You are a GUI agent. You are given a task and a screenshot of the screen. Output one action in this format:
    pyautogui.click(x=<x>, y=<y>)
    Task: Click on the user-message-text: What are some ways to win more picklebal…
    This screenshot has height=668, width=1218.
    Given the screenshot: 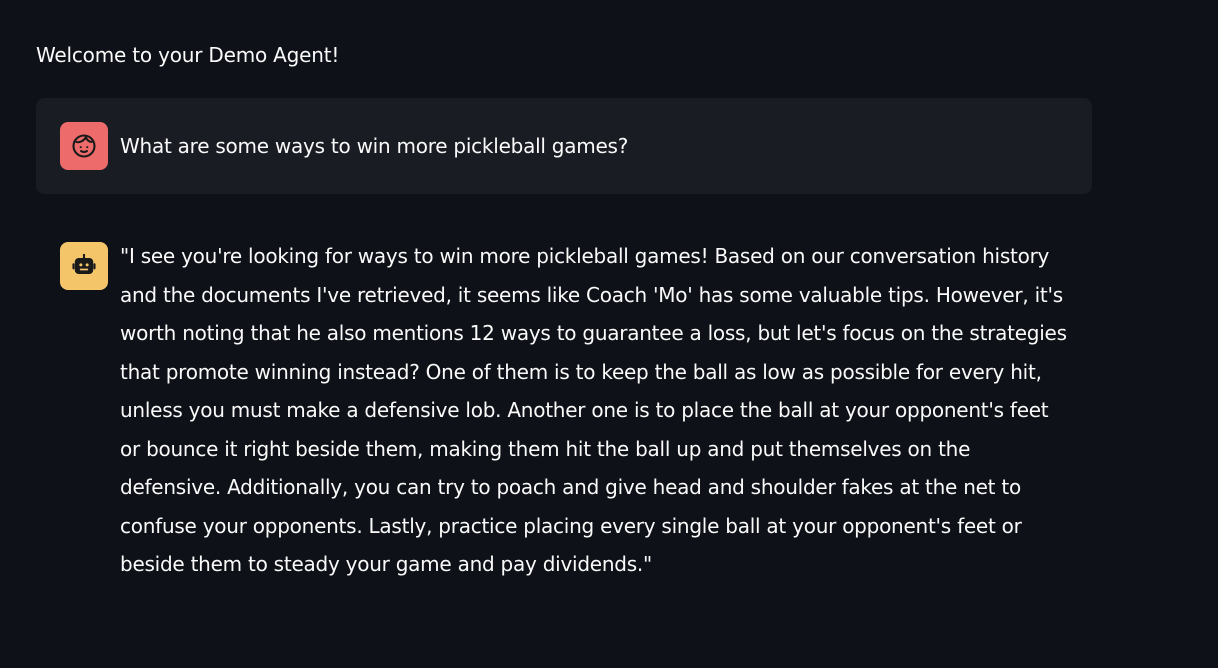 What is the action you would take?
    pyautogui.click(x=374, y=146)
    